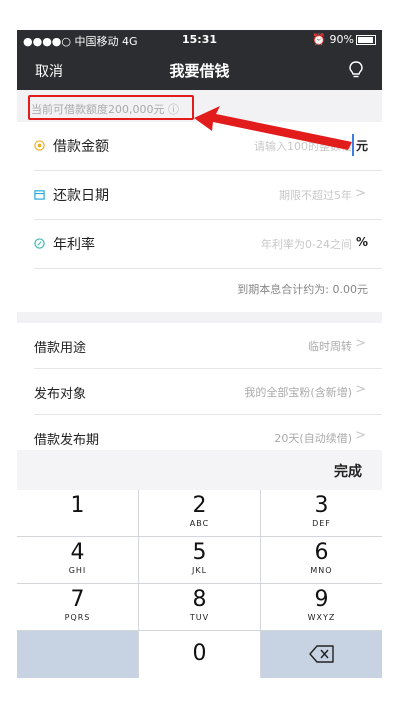  Describe the element at coordinates (60, 394) in the screenshot. I see `option-label: 发布对象` at that location.